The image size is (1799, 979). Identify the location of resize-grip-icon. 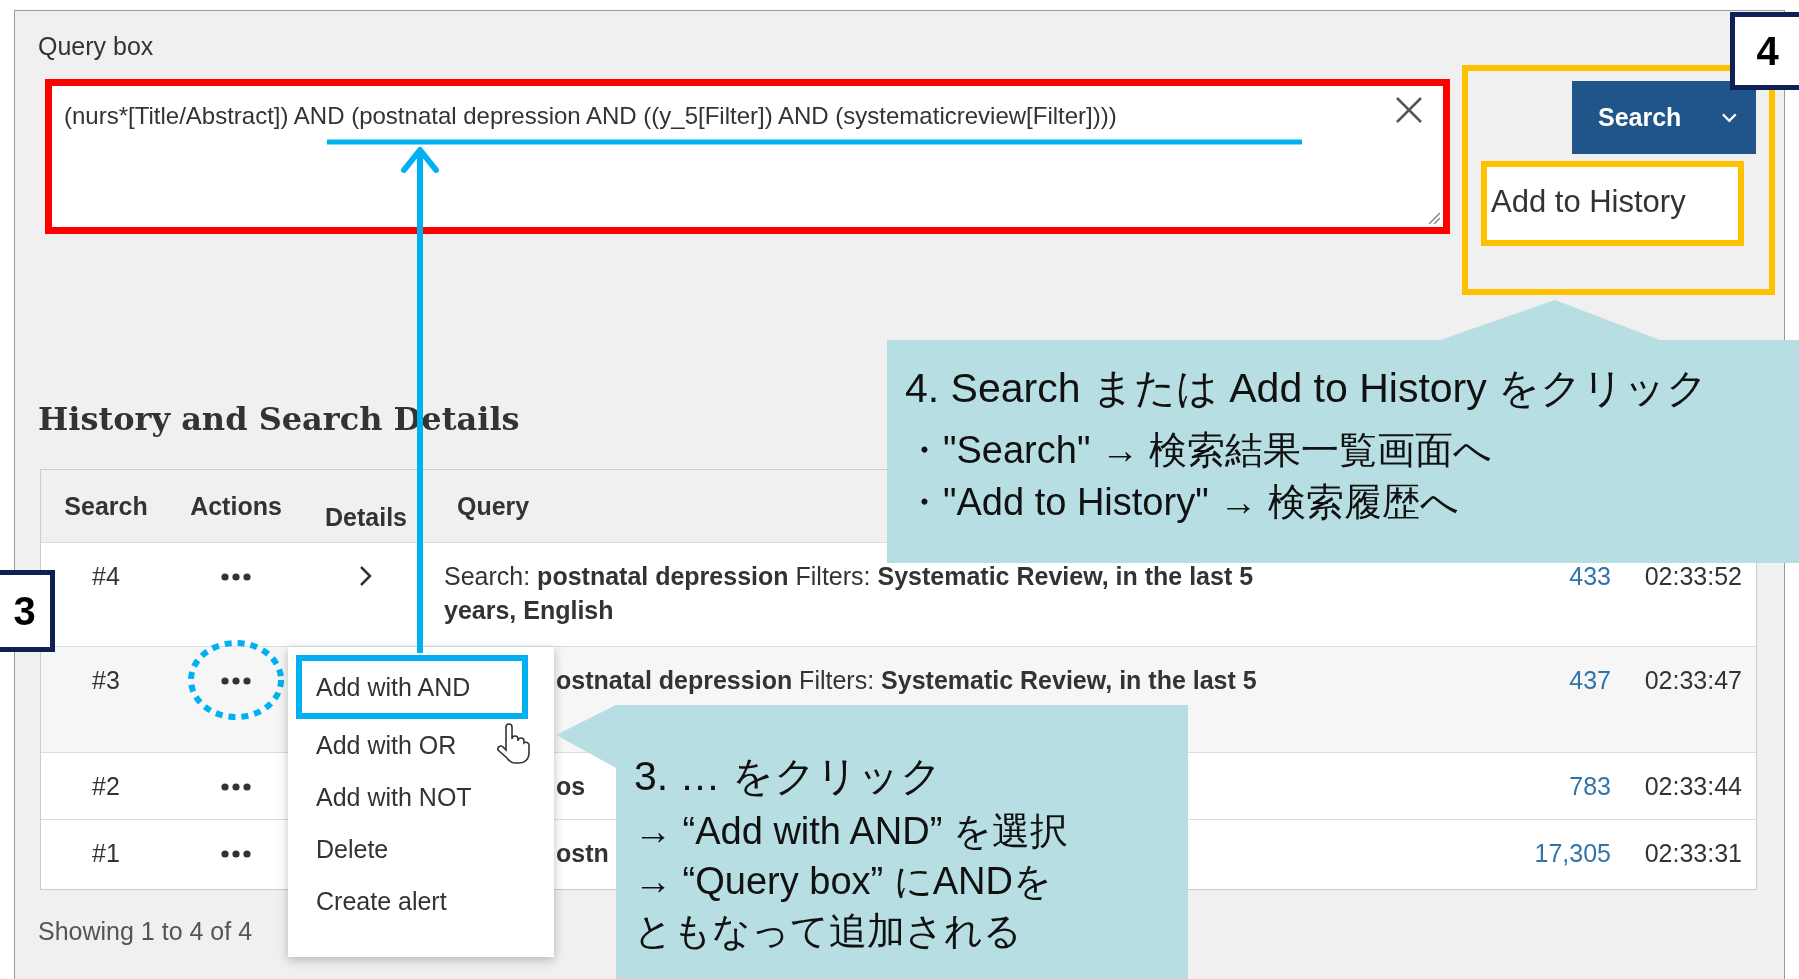
(1434, 218).